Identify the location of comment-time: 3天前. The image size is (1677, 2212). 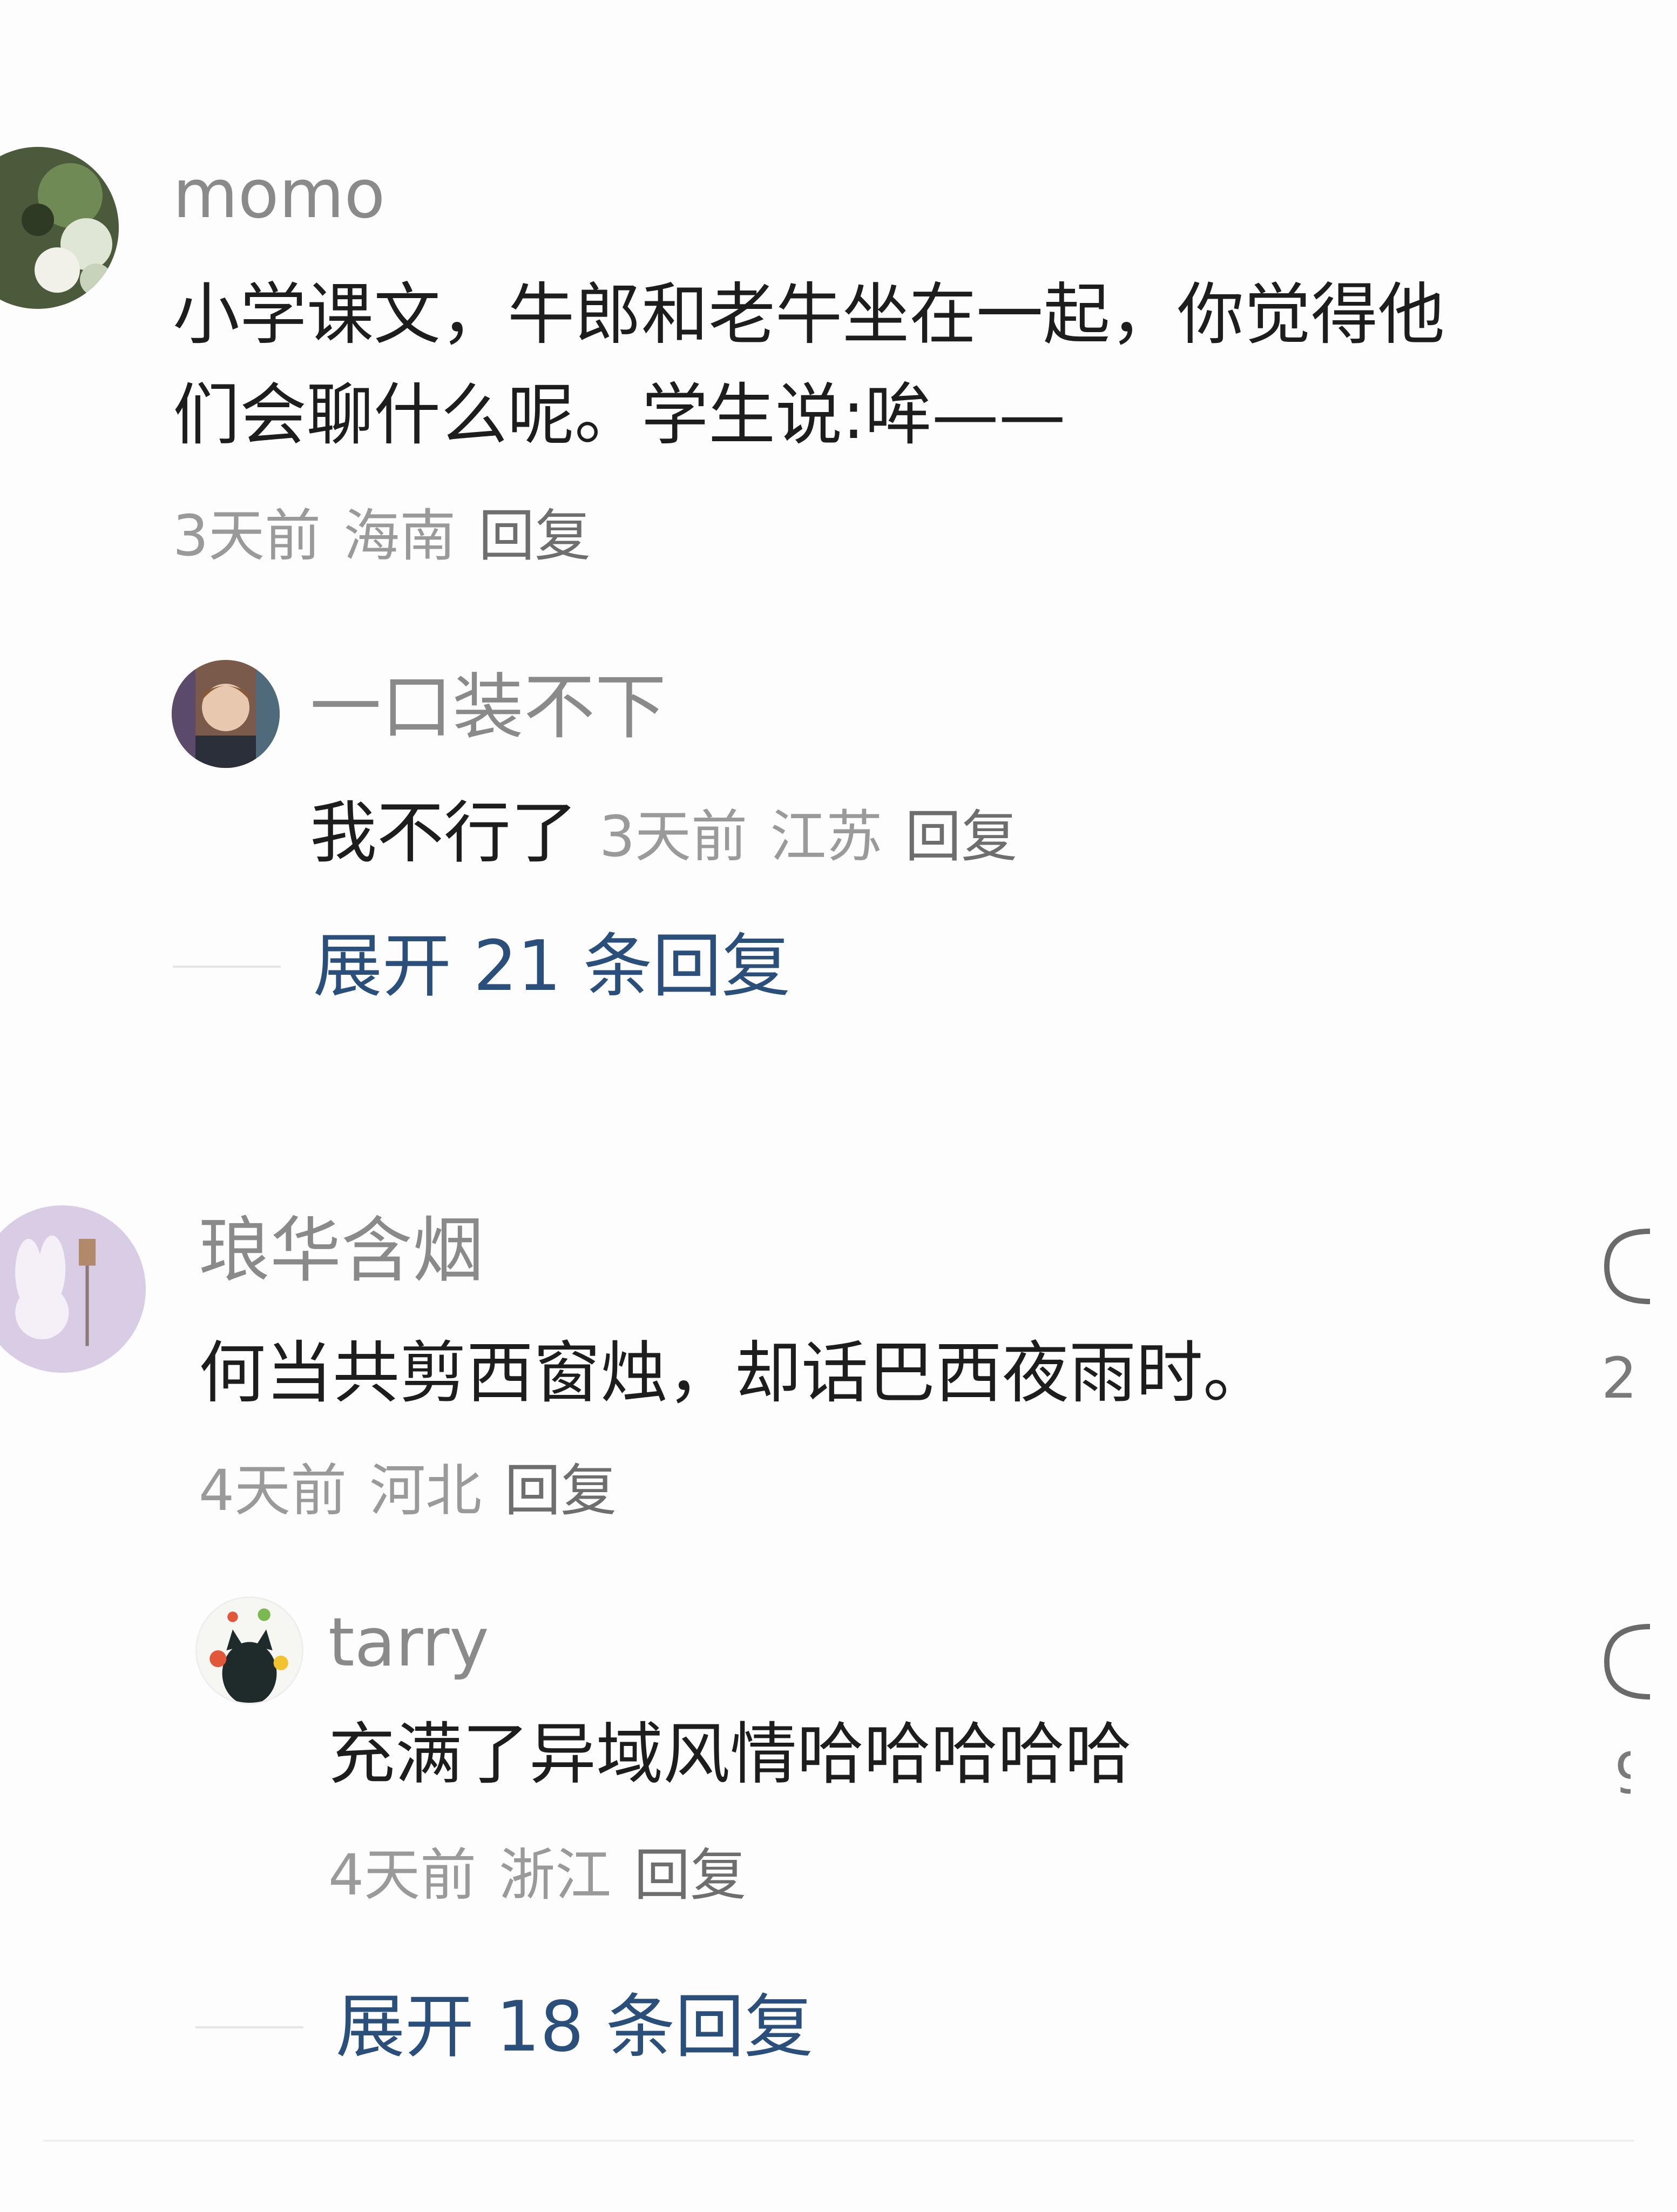
(247, 536).